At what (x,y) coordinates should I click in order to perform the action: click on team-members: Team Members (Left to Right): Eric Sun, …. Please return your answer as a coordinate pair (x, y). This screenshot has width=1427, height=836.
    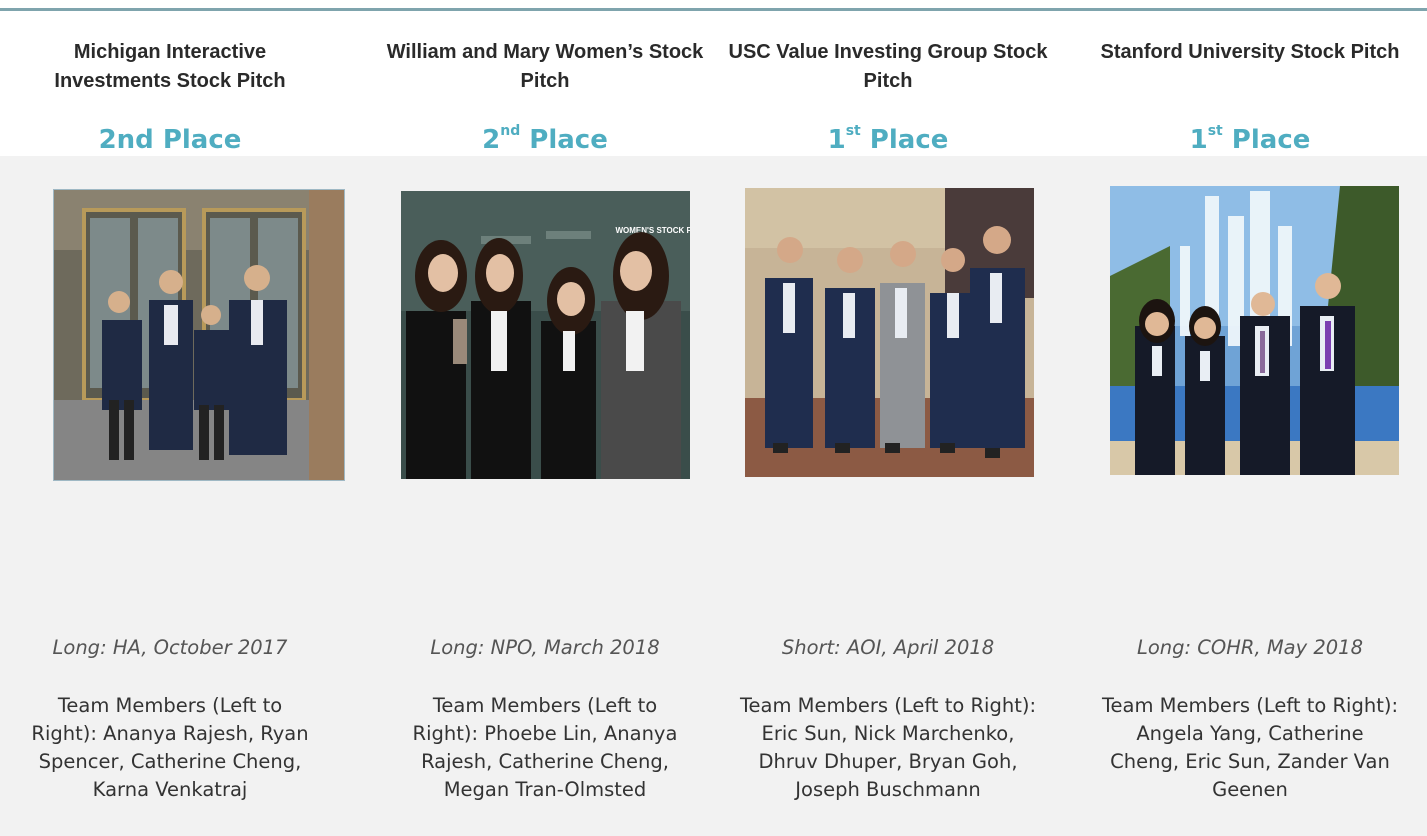
    Looking at the image, I should click on (888, 747).